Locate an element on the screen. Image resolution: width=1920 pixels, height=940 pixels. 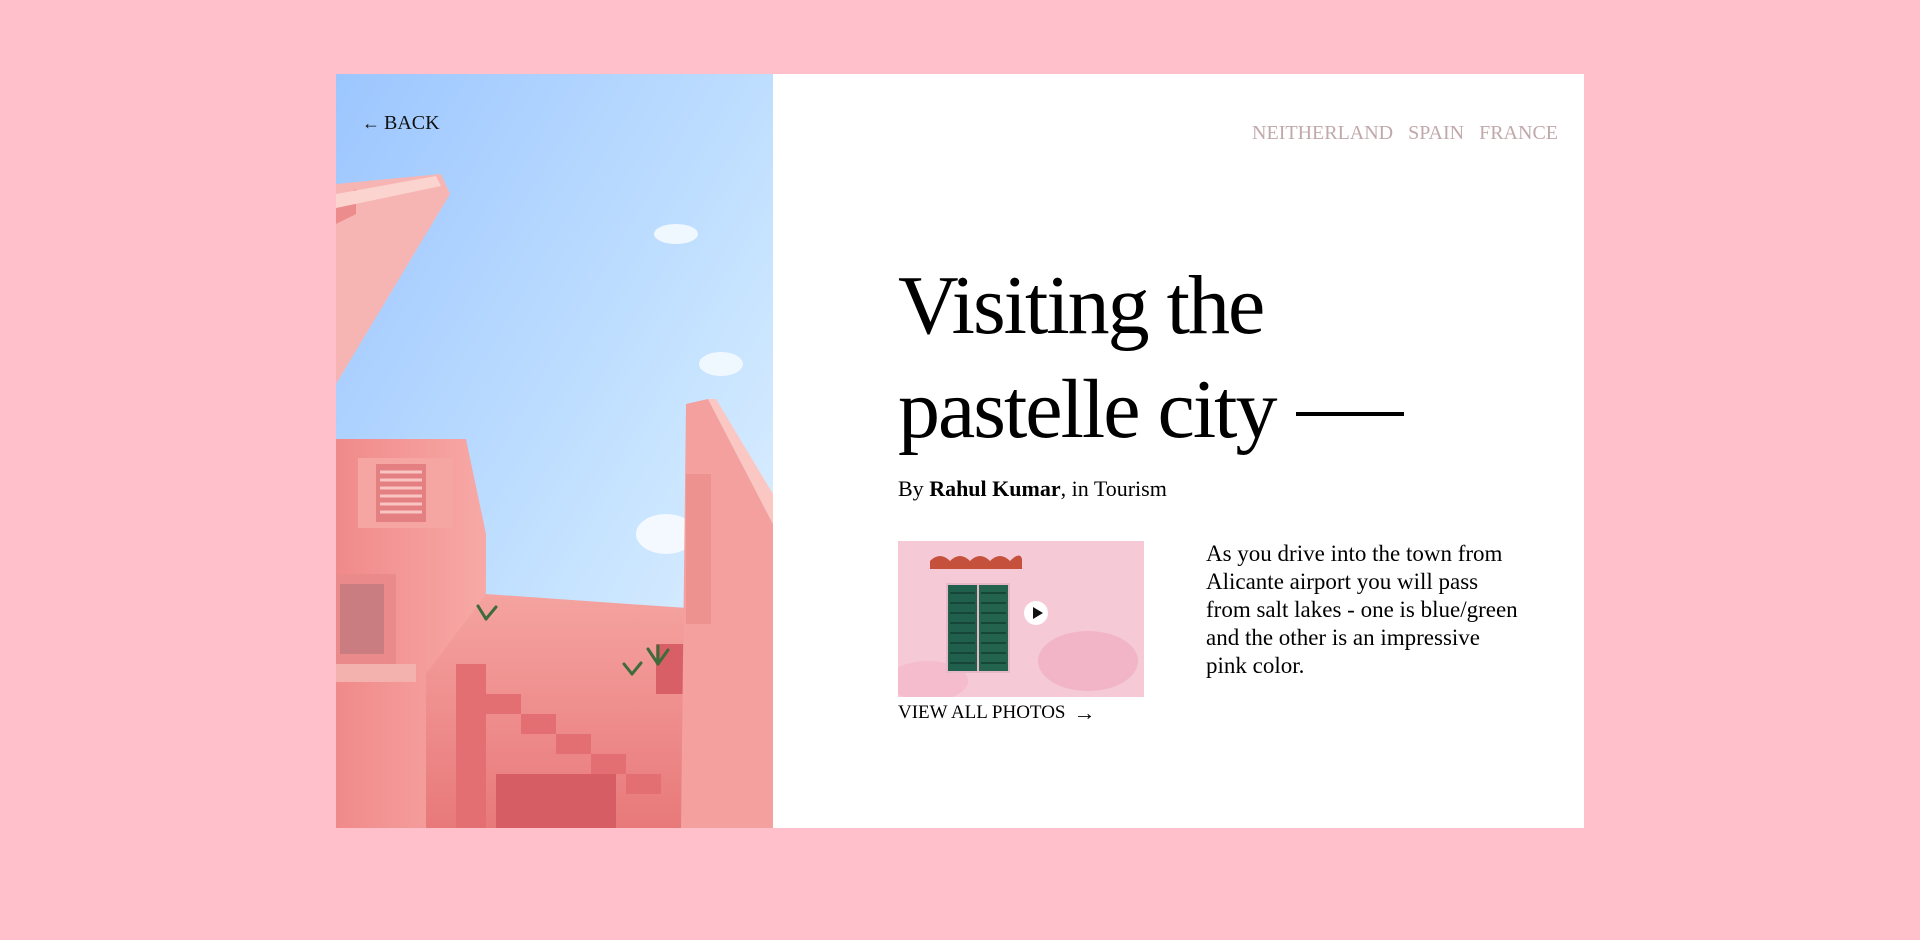
view-all-photos-link: VIEW ALL PHOTOS → is located at coordinates (996, 713).